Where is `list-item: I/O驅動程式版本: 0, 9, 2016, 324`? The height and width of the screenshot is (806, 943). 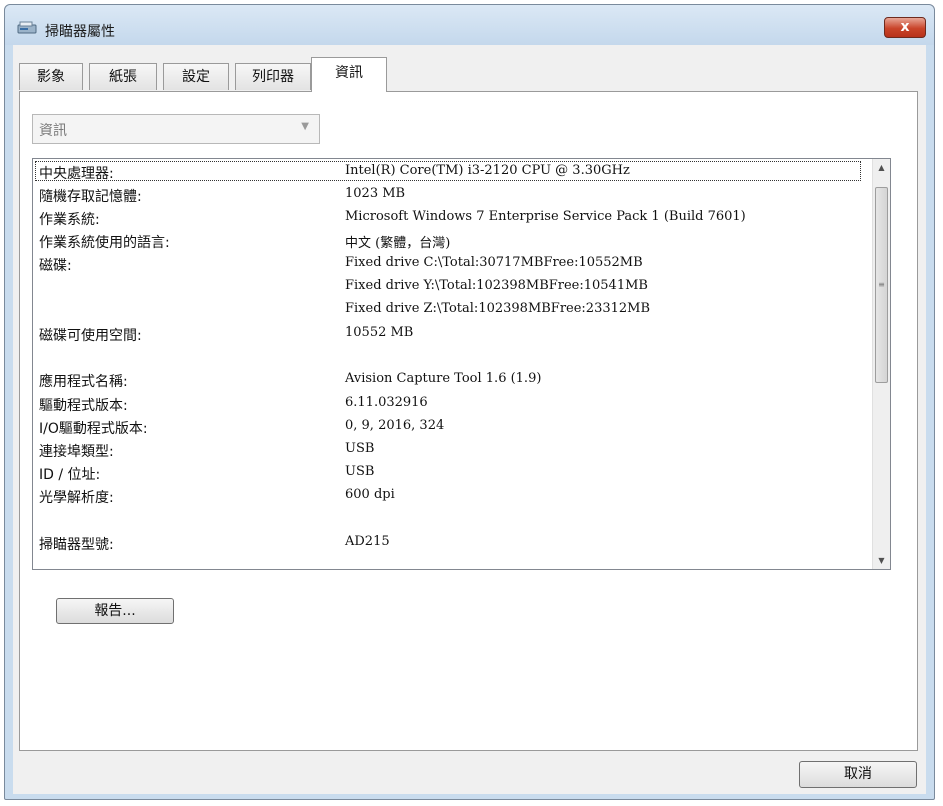 list-item: I/O驅動程式版本: 0, 9, 2016, 324 is located at coordinates (448, 427).